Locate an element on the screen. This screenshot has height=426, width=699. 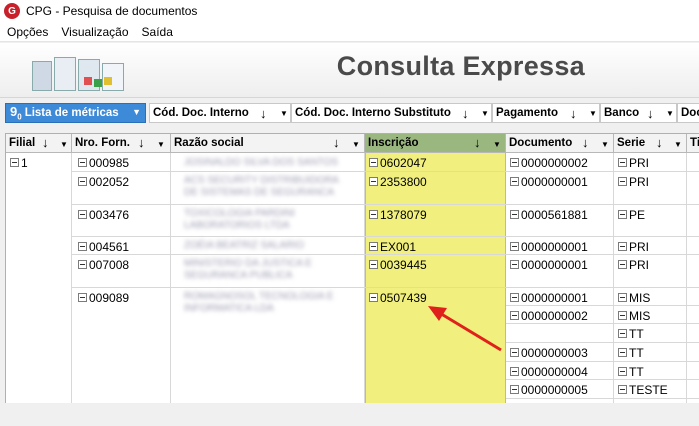
inscricao-cell: 1378079 is located at coordinates (398, 214).